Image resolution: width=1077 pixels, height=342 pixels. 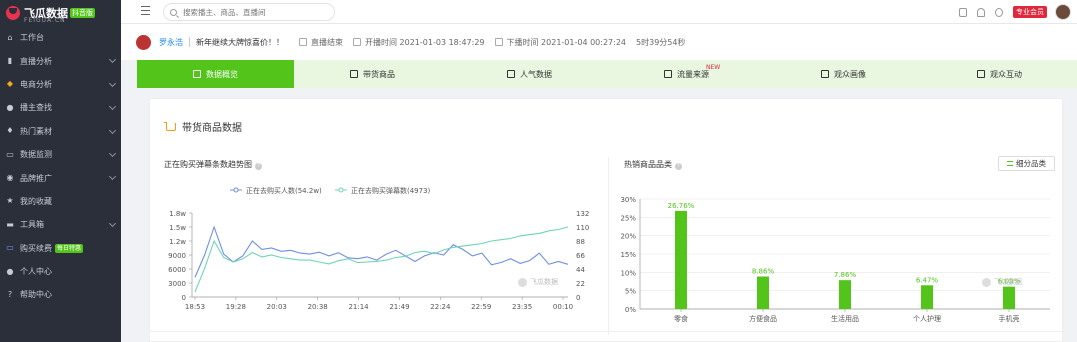 I want to click on legend-label: 正在去购买人数(54.2w), so click(x=284, y=190).